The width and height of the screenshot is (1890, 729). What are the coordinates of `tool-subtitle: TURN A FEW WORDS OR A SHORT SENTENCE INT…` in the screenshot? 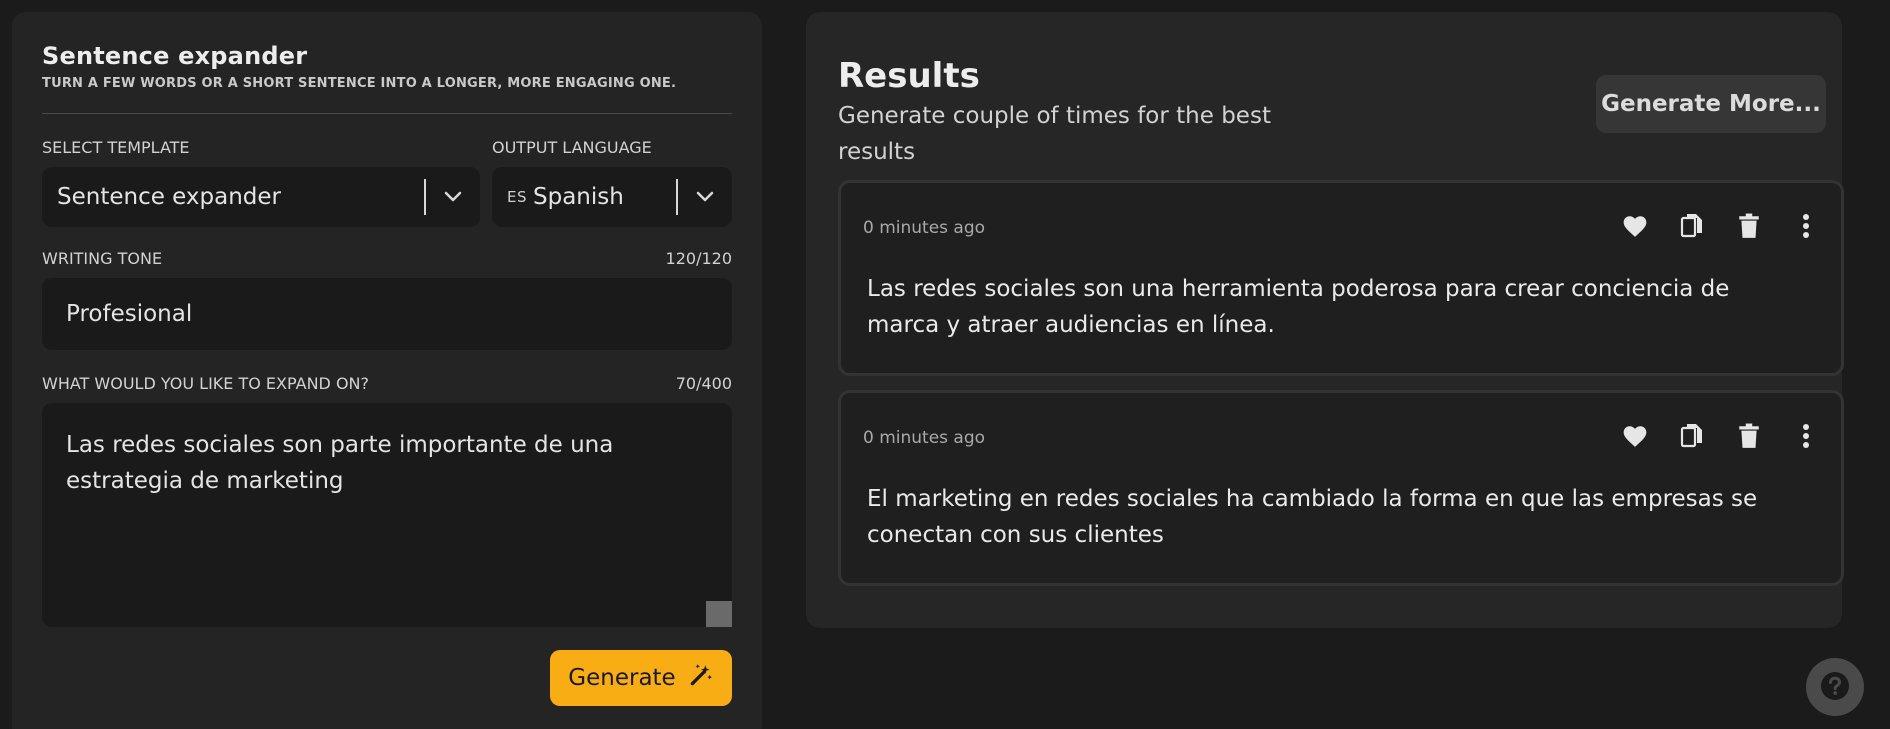 It's located at (359, 83).